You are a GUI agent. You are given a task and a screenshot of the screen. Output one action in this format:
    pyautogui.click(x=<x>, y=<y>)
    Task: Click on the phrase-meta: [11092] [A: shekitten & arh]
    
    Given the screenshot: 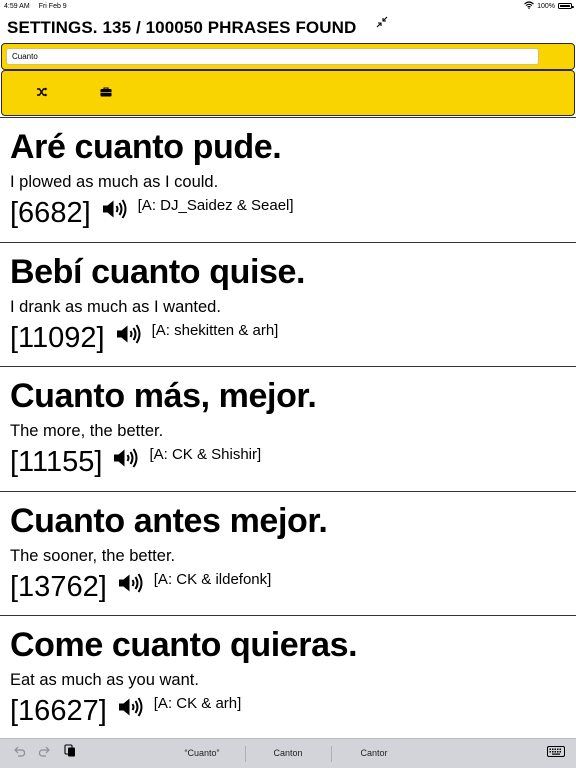 What is the action you would take?
    pyautogui.click(x=144, y=338)
    